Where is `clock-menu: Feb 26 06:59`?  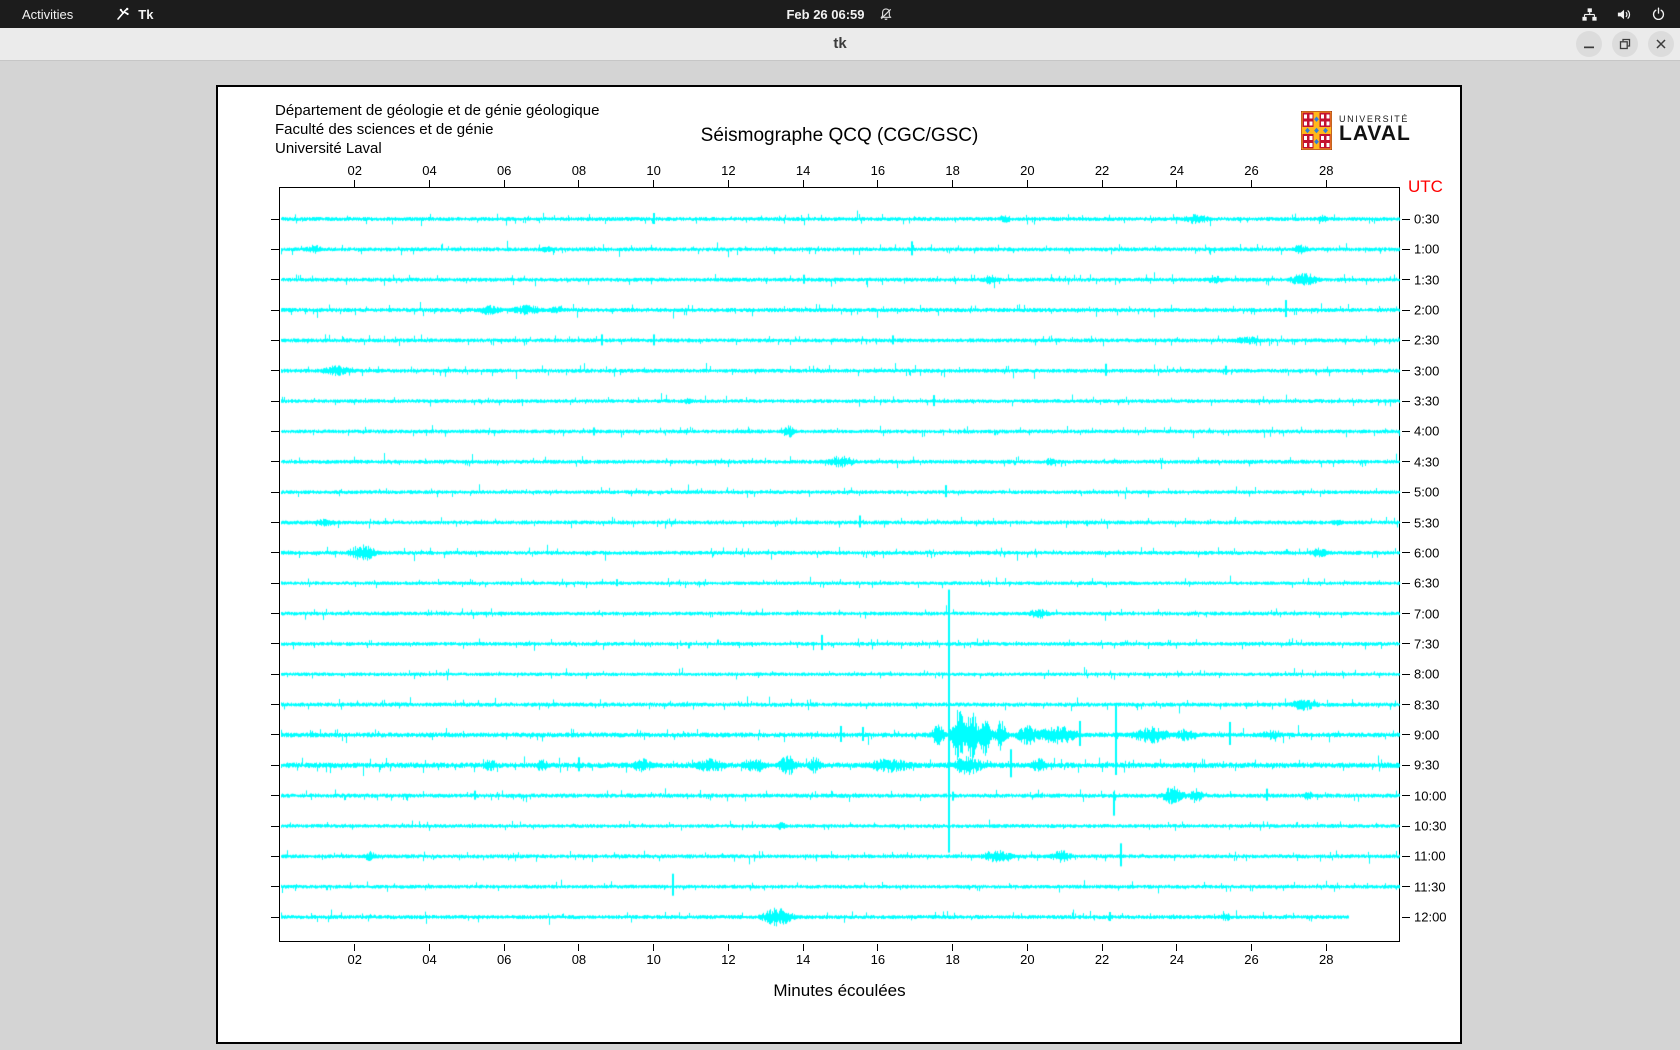 clock-menu: Feb 26 06:59 is located at coordinates (839, 14).